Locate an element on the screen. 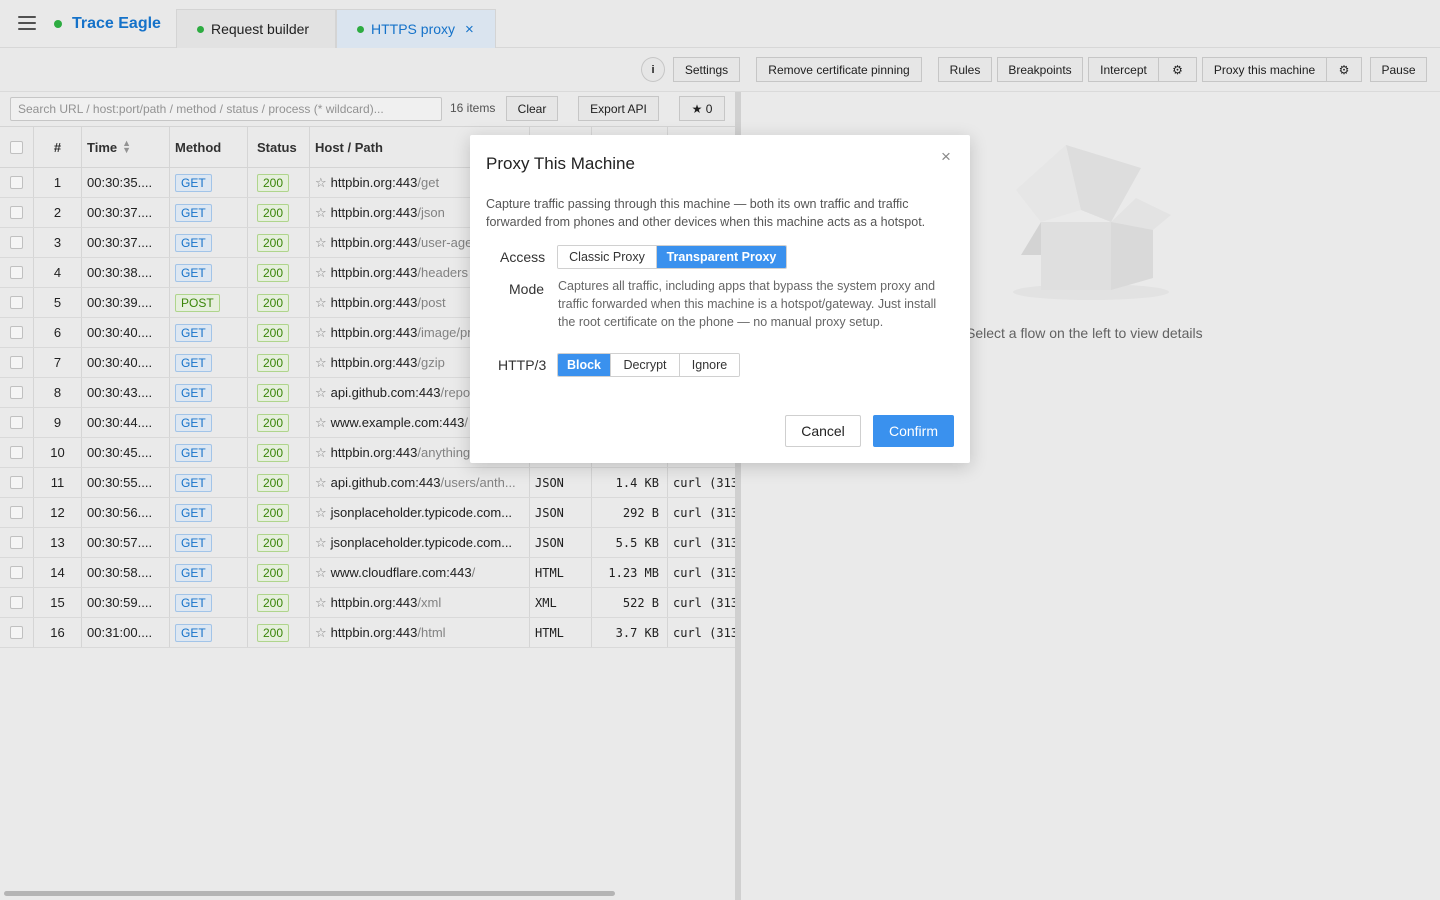  http3-label: HTTP/3 is located at coordinates (522, 365).